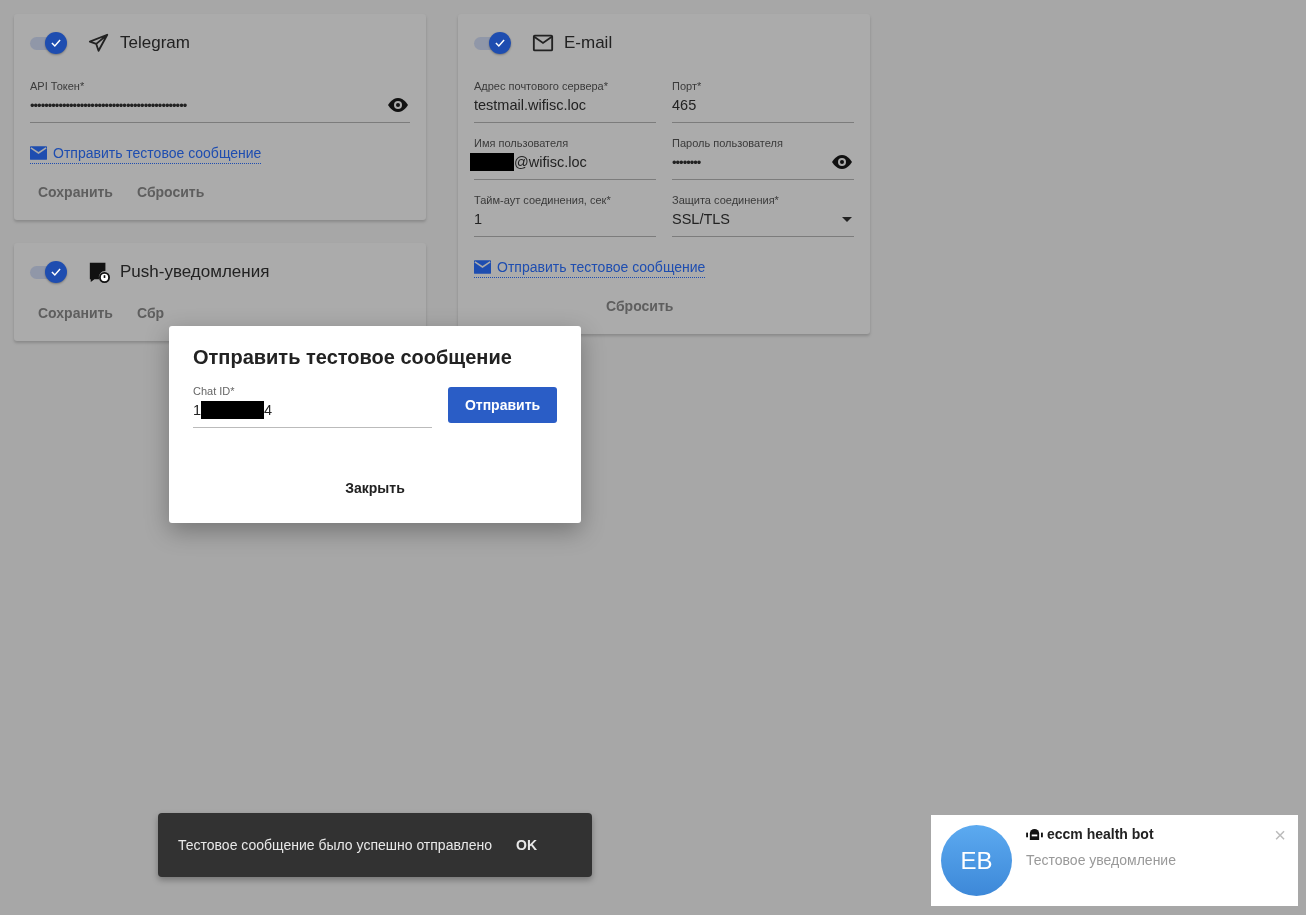 This screenshot has width=1306, height=915. Describe the element at coordinates (375, 488) in the screenshot. I see `close-button: Закрыть` at that location.